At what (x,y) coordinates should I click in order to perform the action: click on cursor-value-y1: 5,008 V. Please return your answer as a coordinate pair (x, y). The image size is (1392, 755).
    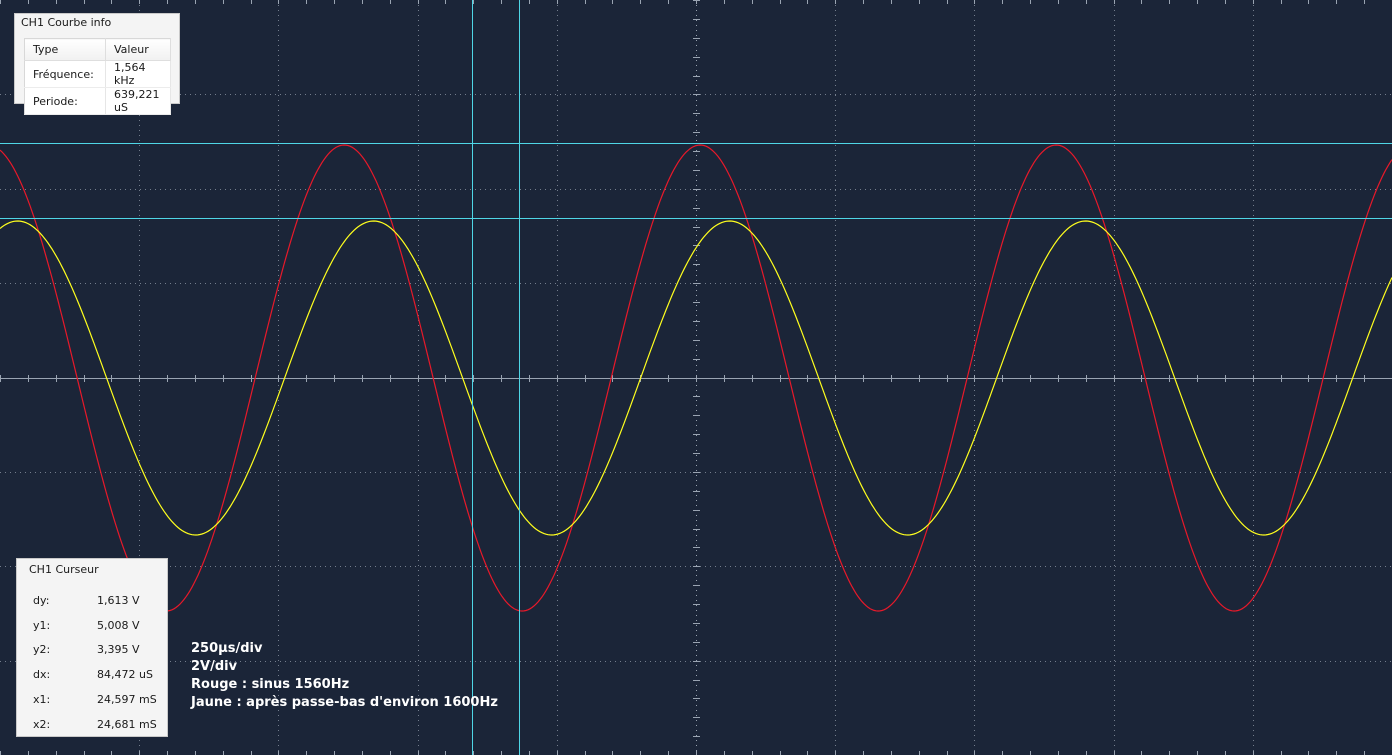
    Looking at the image, I should click on (118, 625).